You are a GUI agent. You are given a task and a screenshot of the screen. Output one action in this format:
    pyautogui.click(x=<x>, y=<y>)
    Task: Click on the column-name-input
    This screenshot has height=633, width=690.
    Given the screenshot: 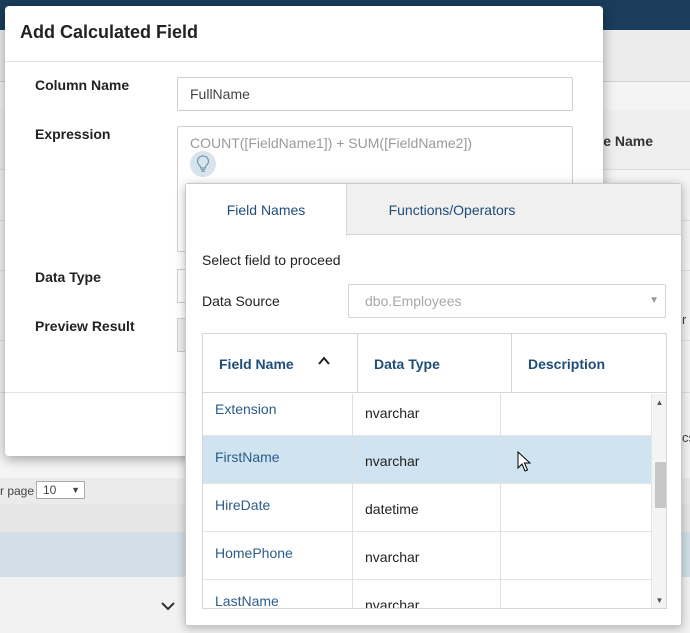 What is the action you would take?
    pyautogui.click(x=375, y=94)
    